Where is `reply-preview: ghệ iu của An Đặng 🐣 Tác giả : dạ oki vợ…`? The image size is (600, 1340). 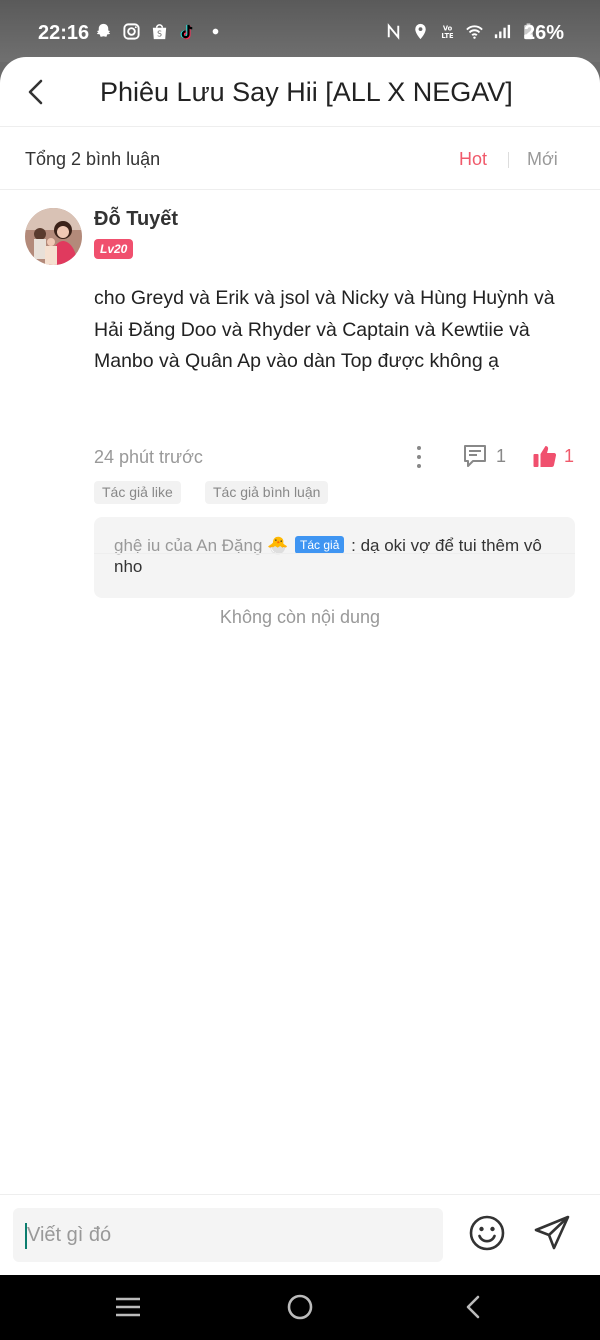
reply-preview: ghệ iu của An Đặng 🐣 Tác giả : dạ oki vợ… is located at coordinates (334, 557).